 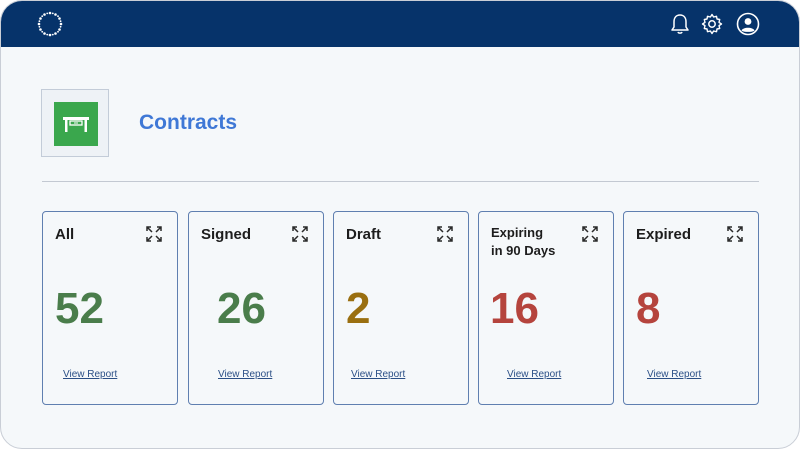 What do you see at coordinates (514, 308) in the screenshot?
I see `card-count: 16` at bounding box center [514, 308].